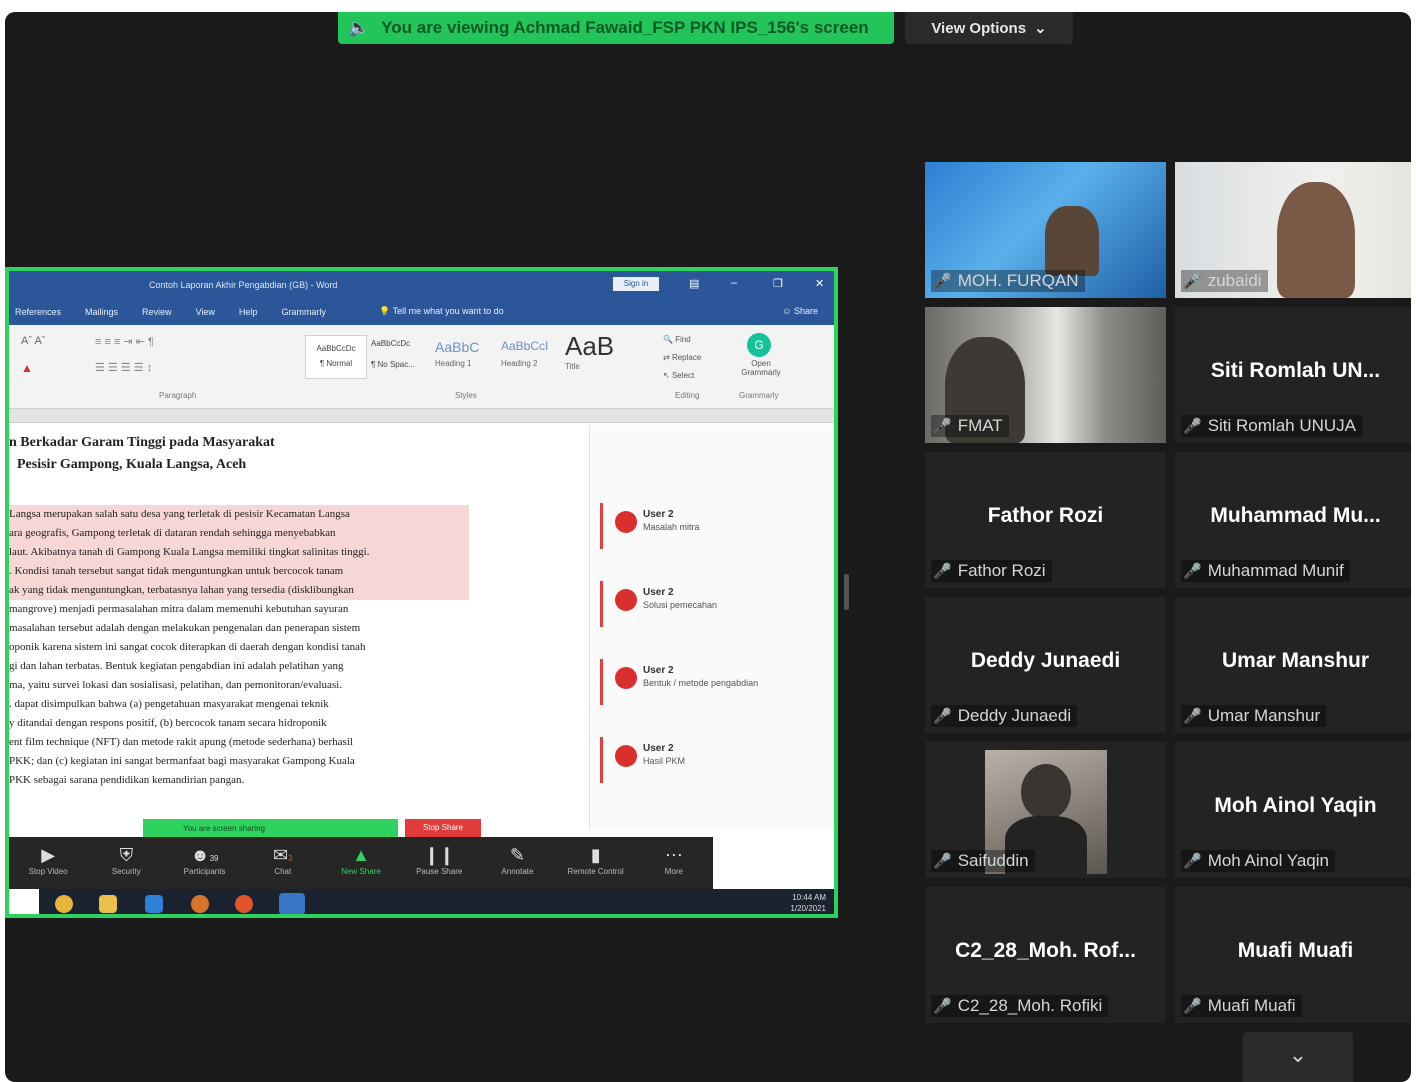 This screenshot has width=1416, height=1082. Describe the element at coordinates (124, 341) in the screenshot. I see `list-buttons-icon: ≡ ≡ ≡ ⇥ ⇤ ¶` at that location.